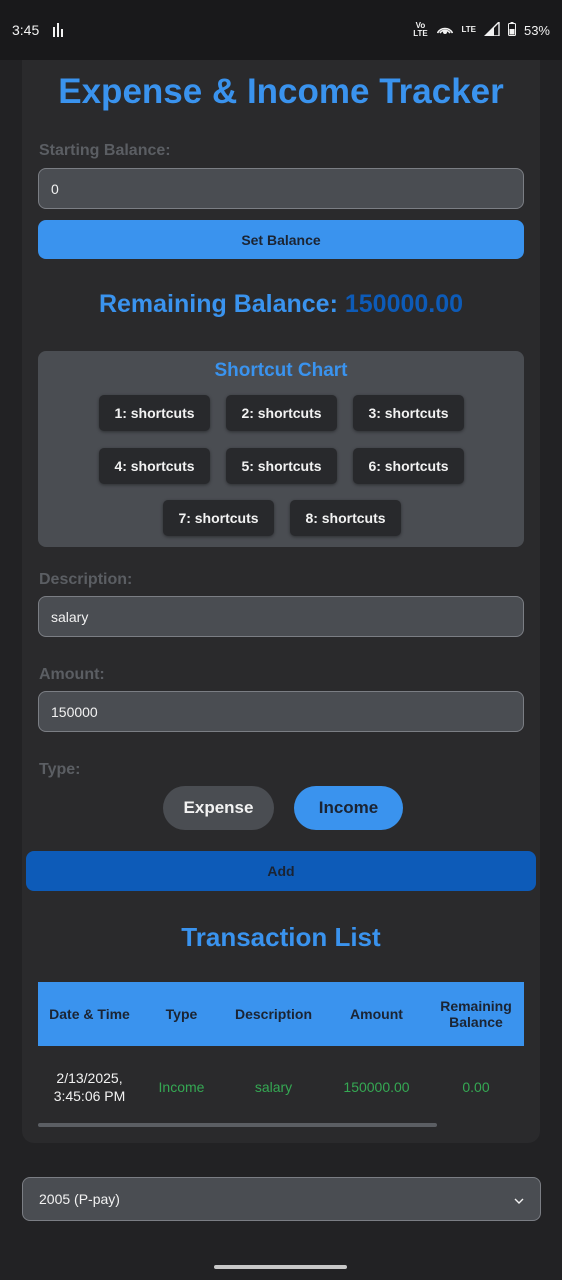  What do you see at coordinates (404, 304) in the screenshot?
I see `remaining-balance-value: 150000.00` at bounding box center [404, 304].